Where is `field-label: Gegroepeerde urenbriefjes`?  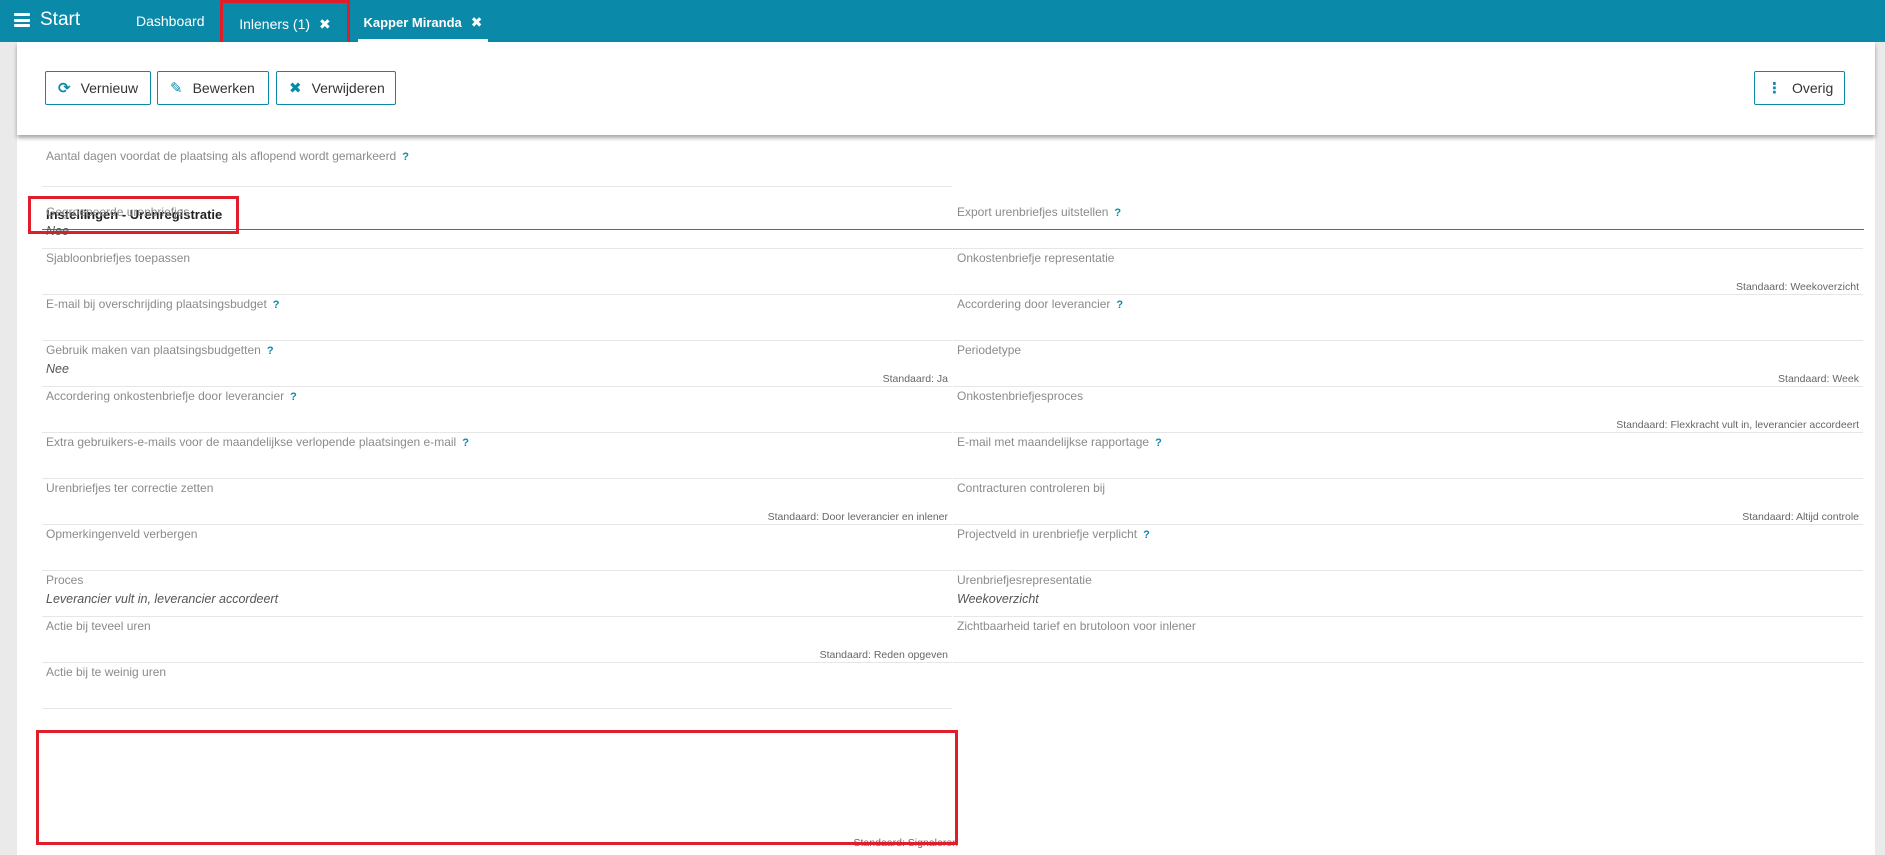
field-label: Gegroepeerde urenbriefjes is located at coordinates (117, 212).